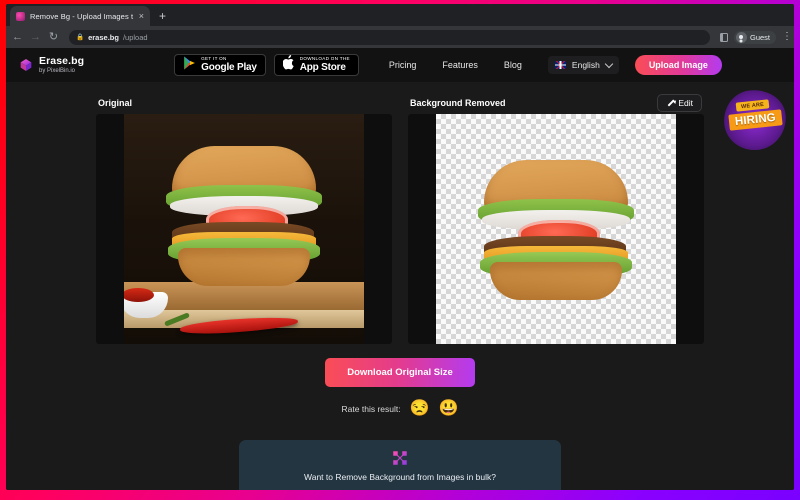 Image resolution: width=800 pixels, height=500 pixels. I want to click on google-play-button: GET IT ON Google Play, so click(220, 65).